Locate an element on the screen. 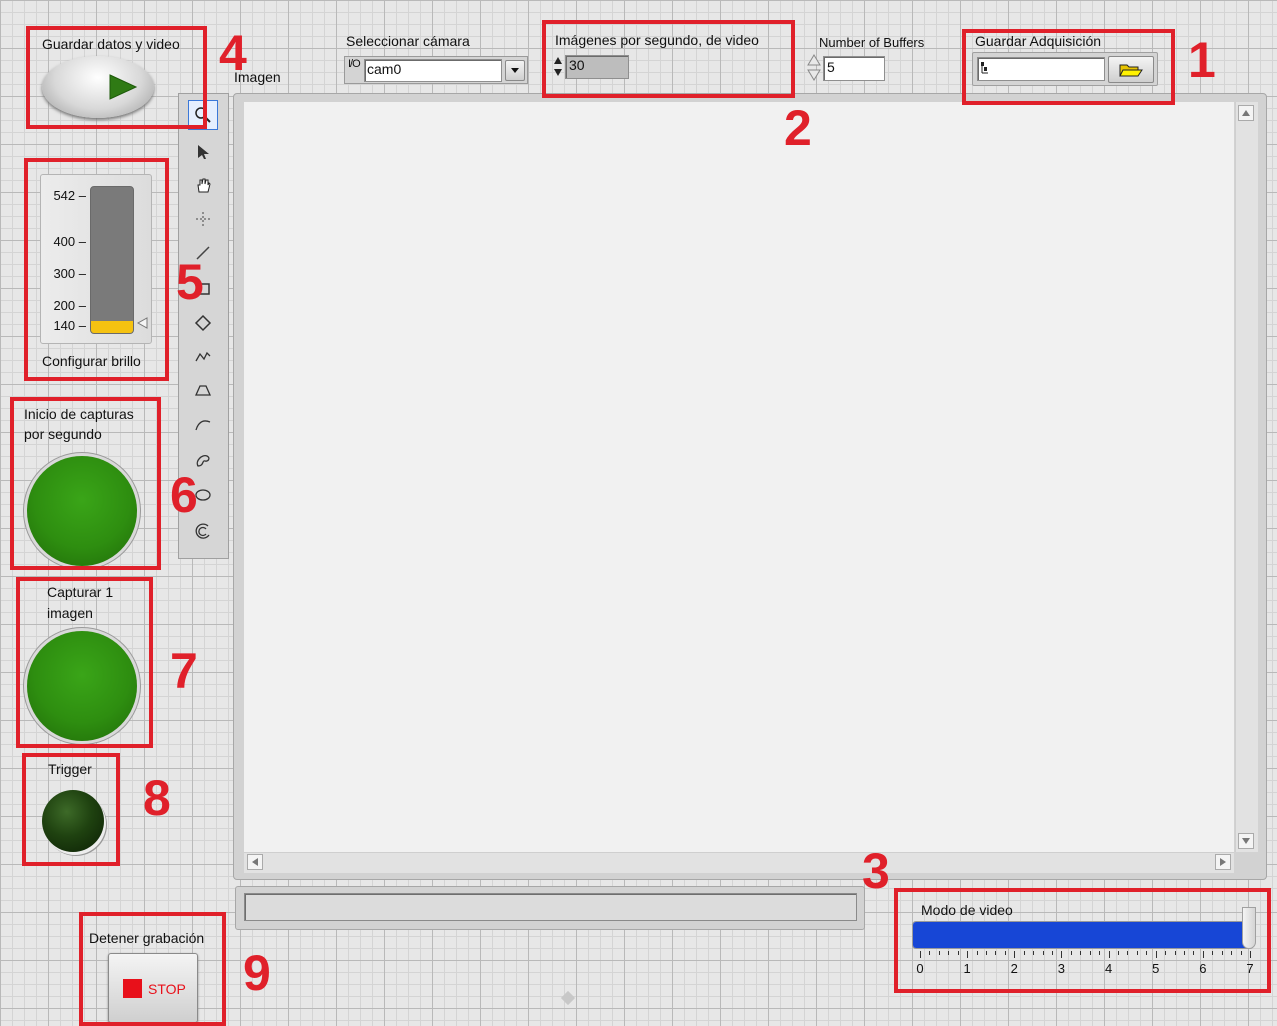 The image size is (1277, 1026). polygon-tool-icon is located at coordinates (203, 391).